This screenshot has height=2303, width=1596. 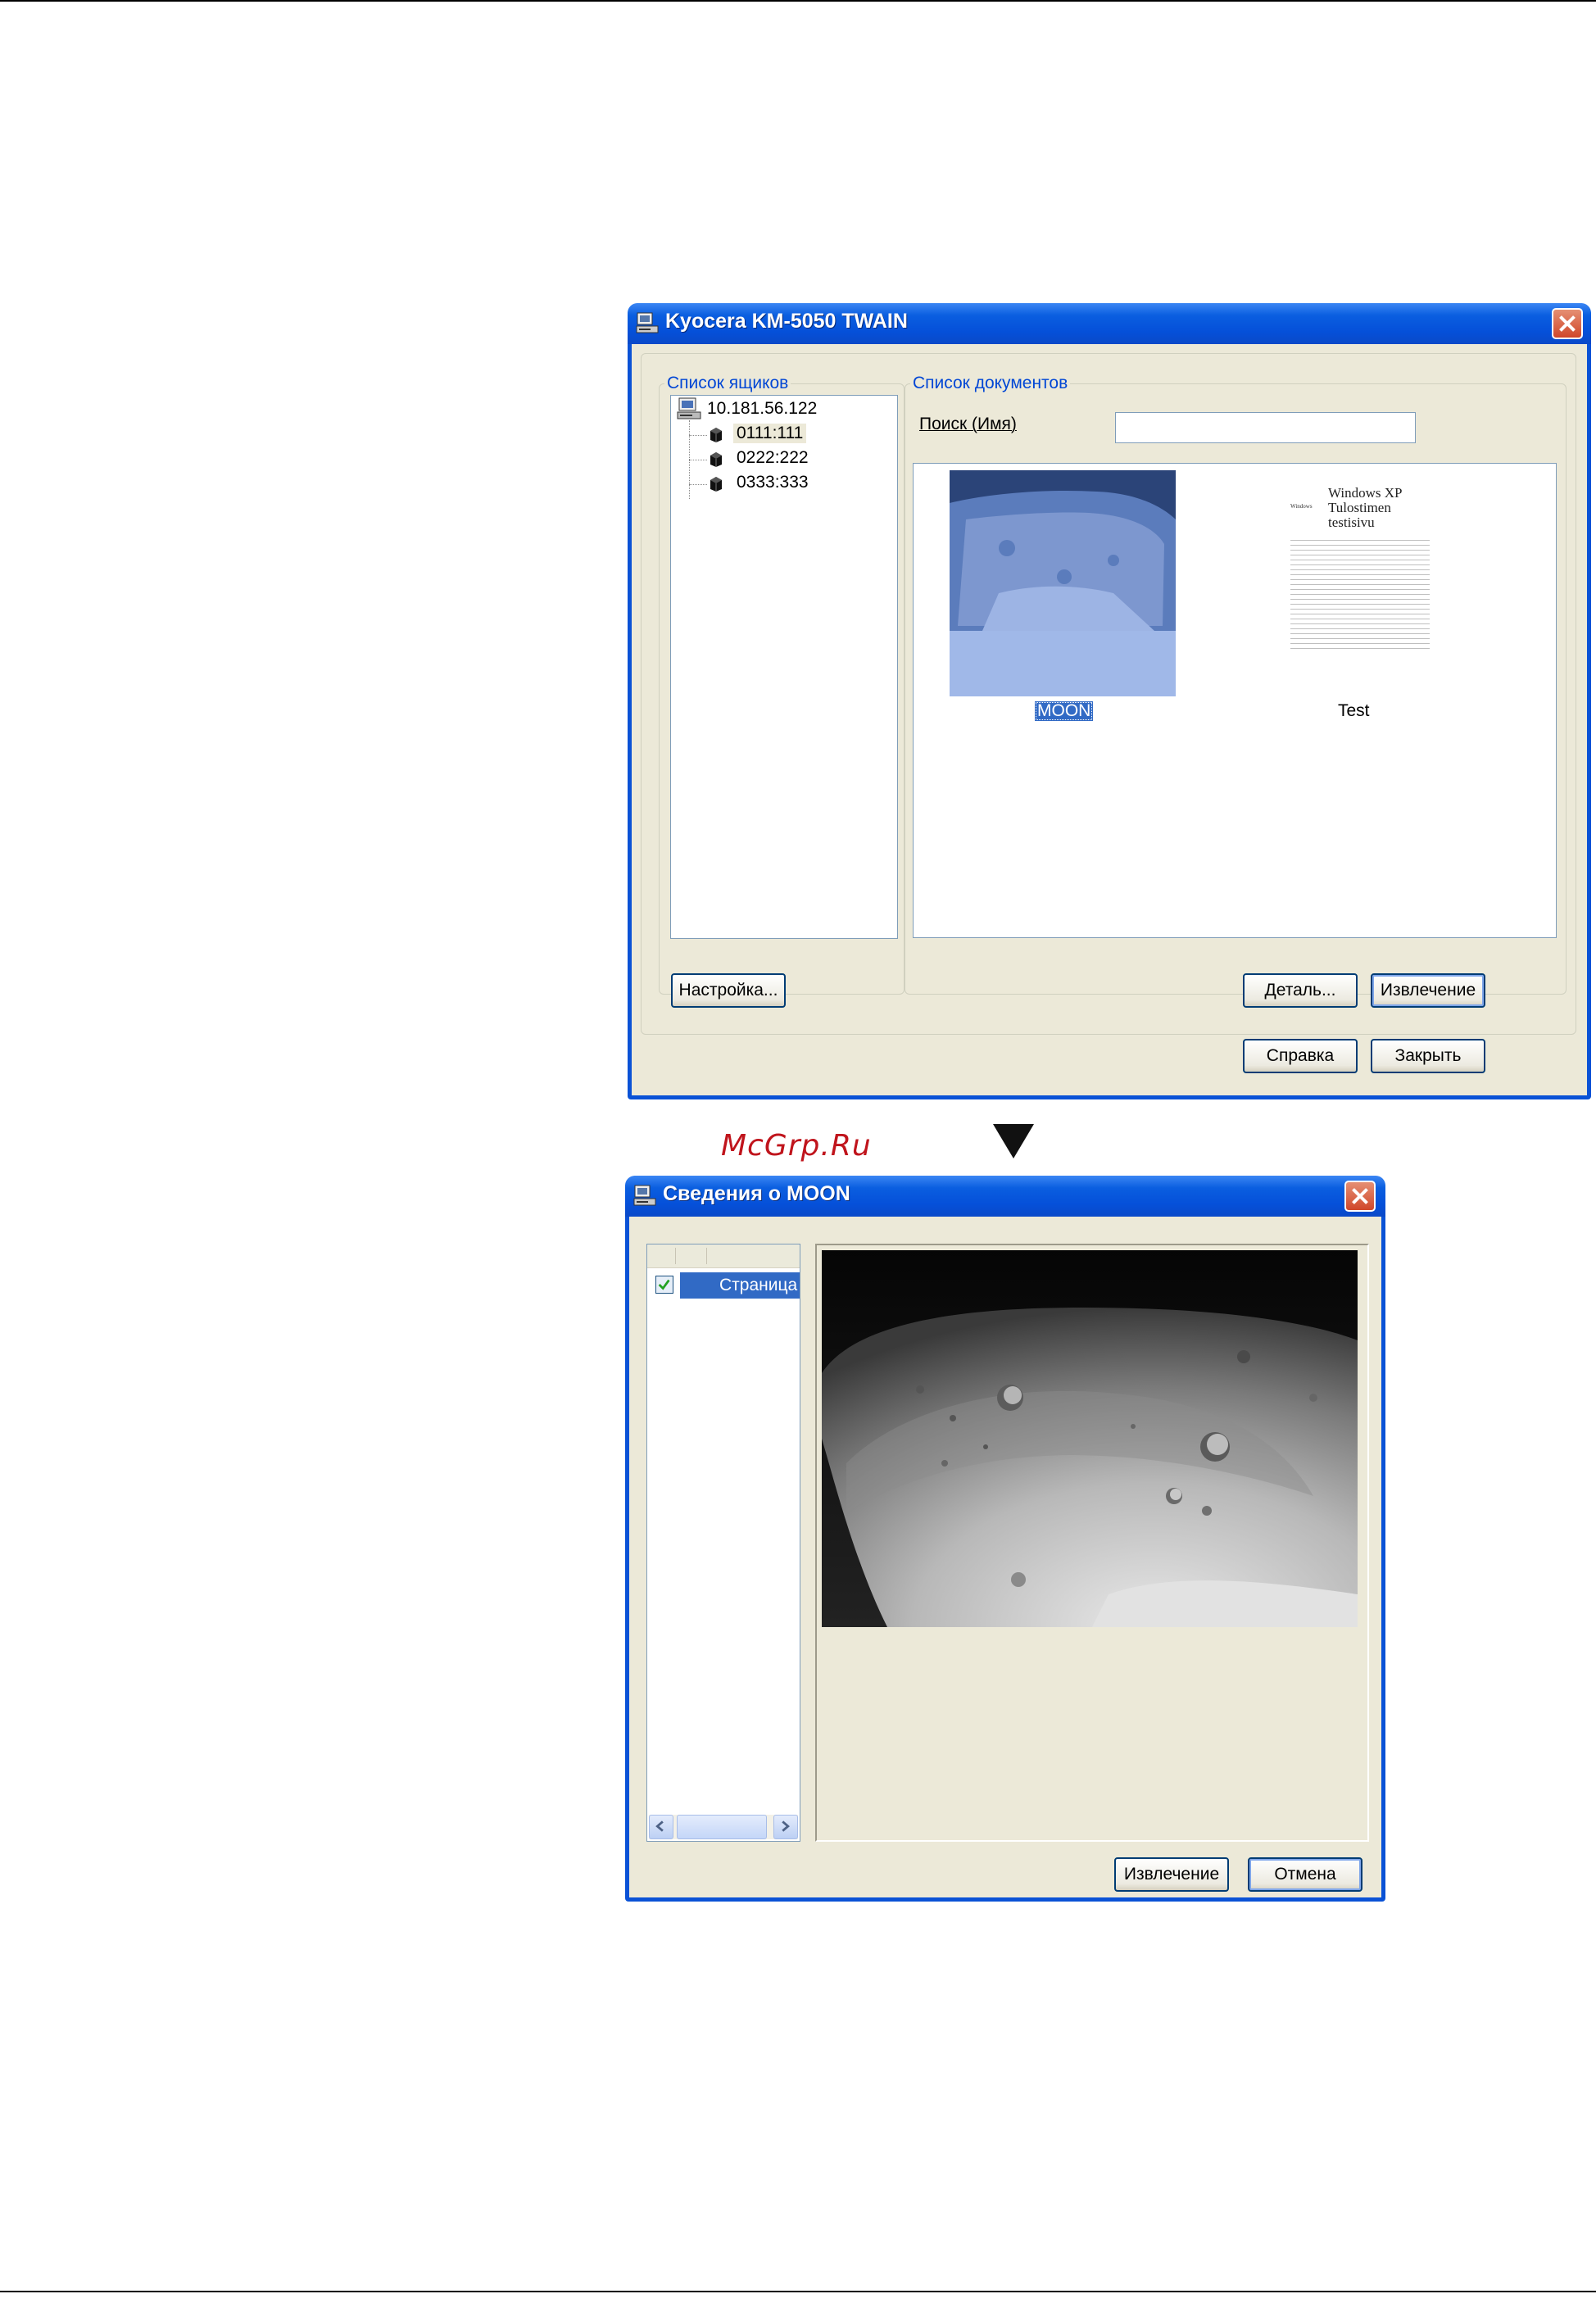 What do you see at coordinates (786, 322) in the screenshot?
I see `twain-title: Kyocera KM-5050 TWAIN` at bounding box center [786, 322].